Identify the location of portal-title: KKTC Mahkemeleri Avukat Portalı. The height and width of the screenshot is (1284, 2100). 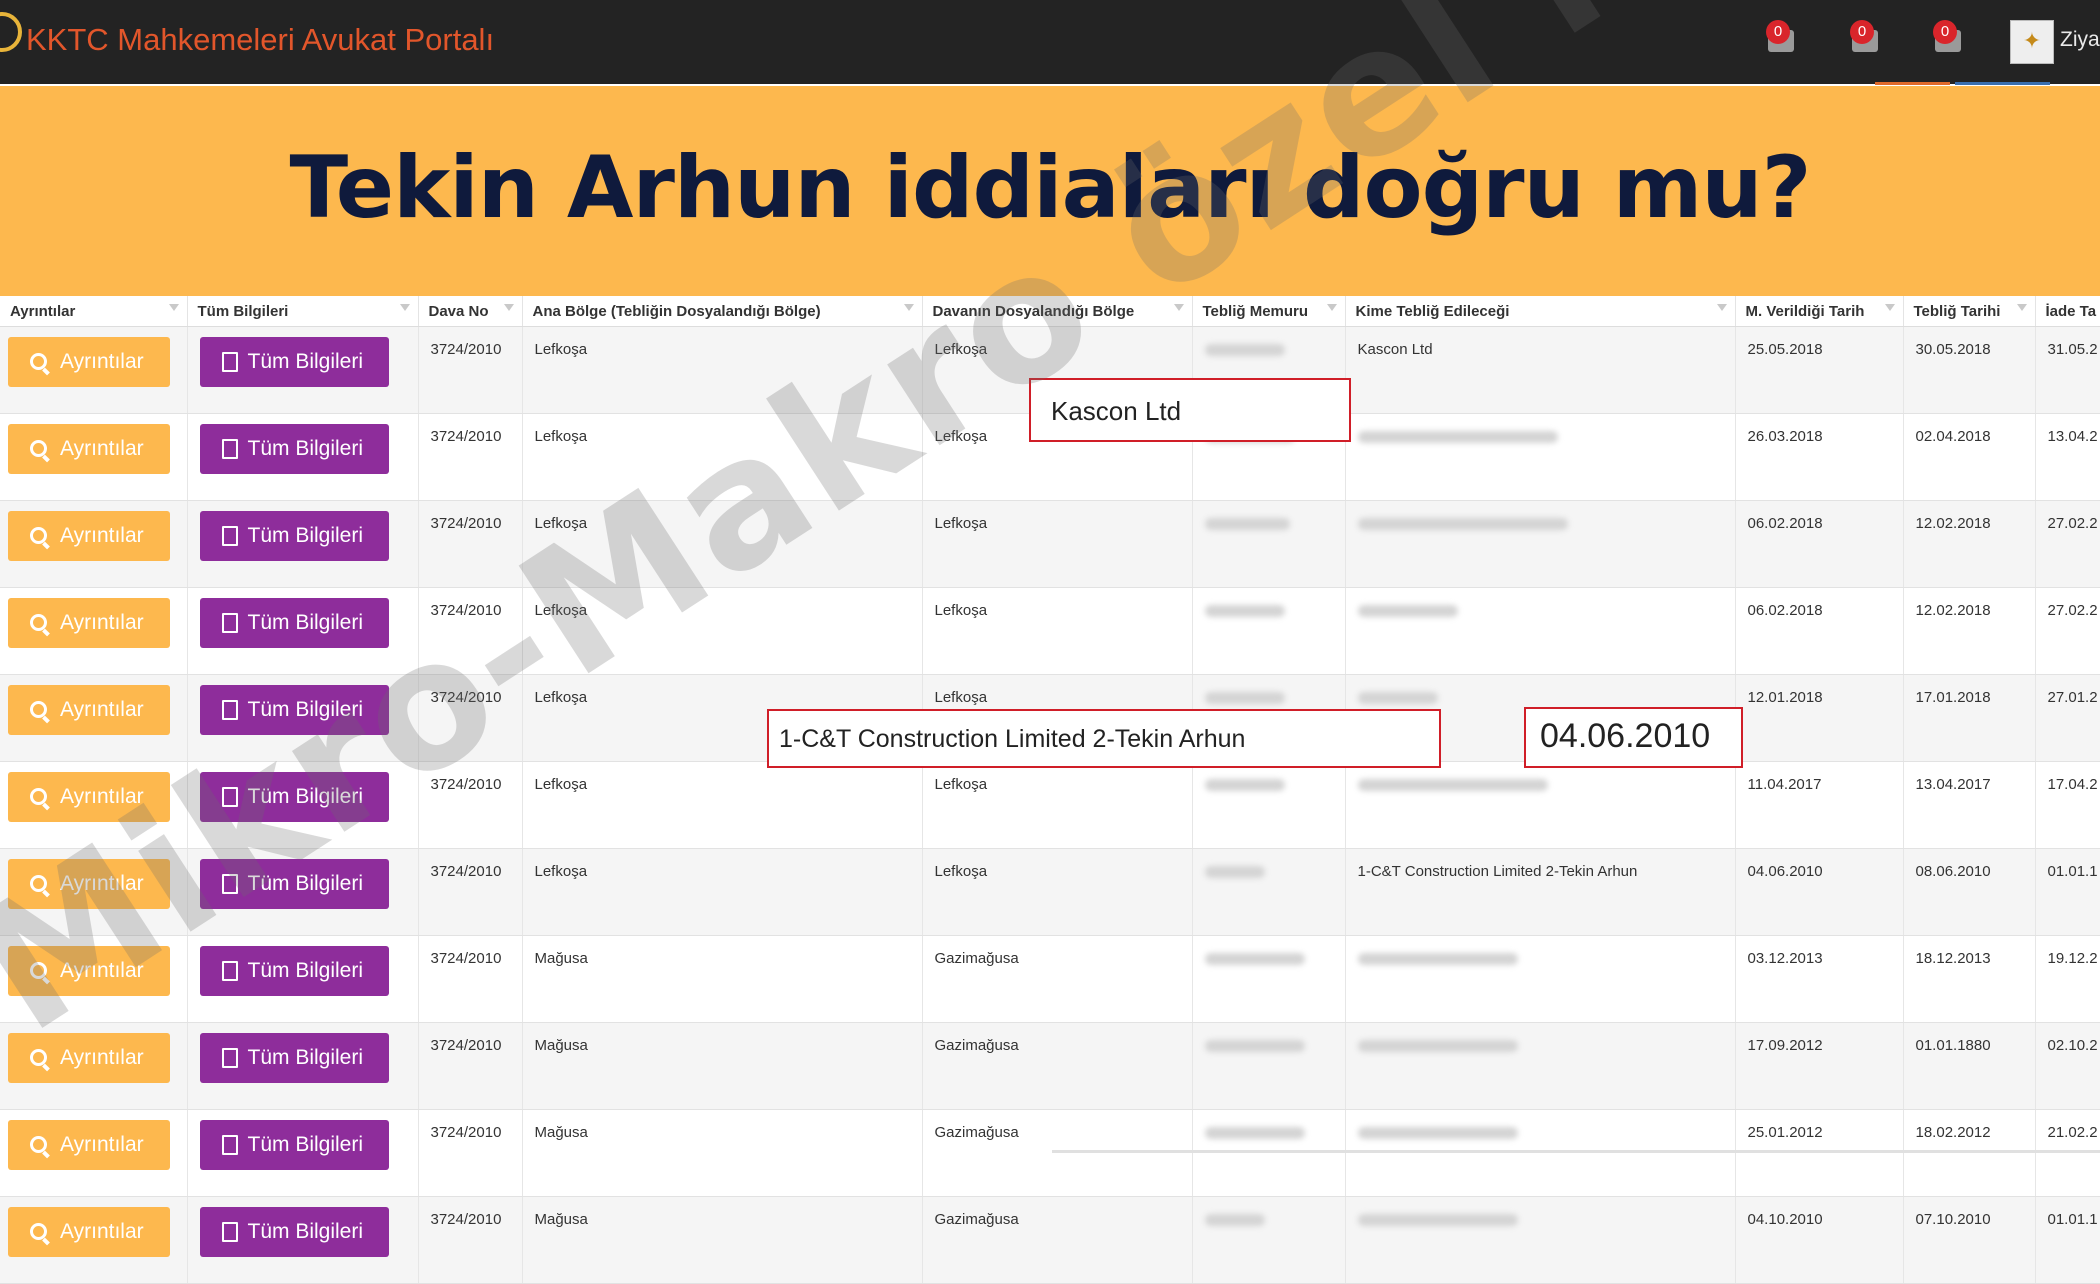
(260, 40).